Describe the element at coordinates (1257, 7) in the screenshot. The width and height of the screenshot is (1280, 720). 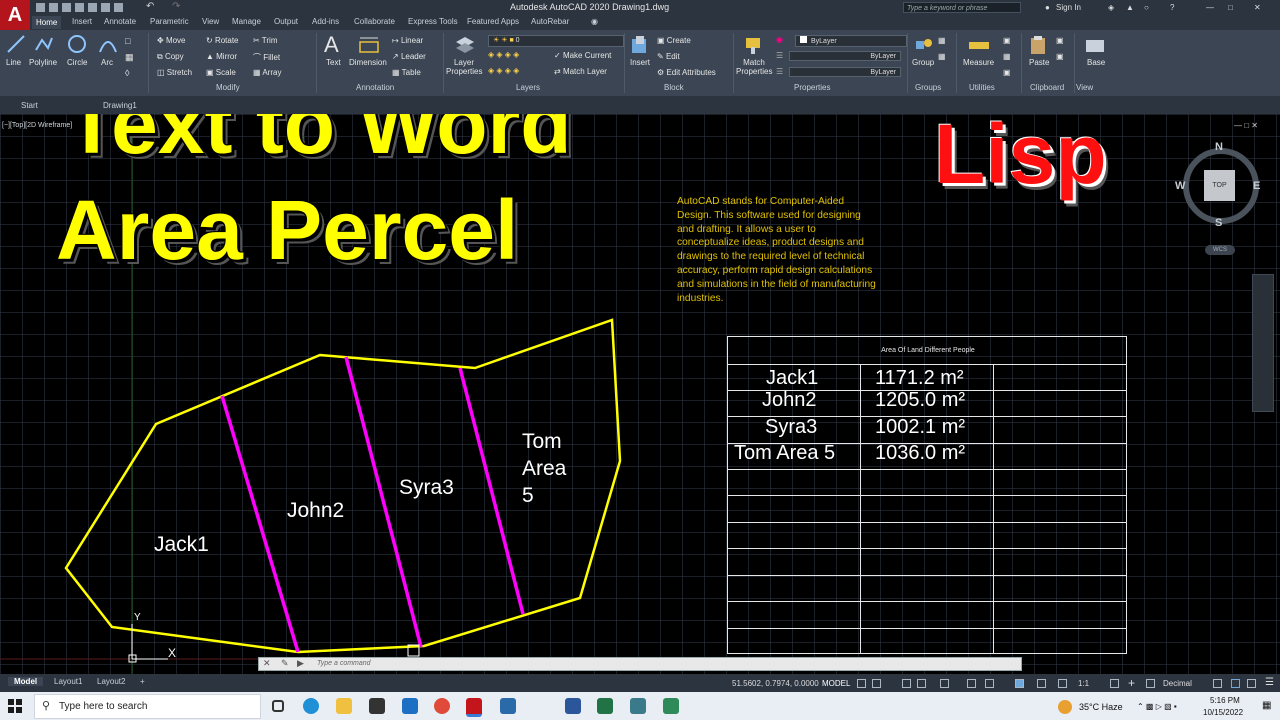
I see `close-icon: ✕` at that location.